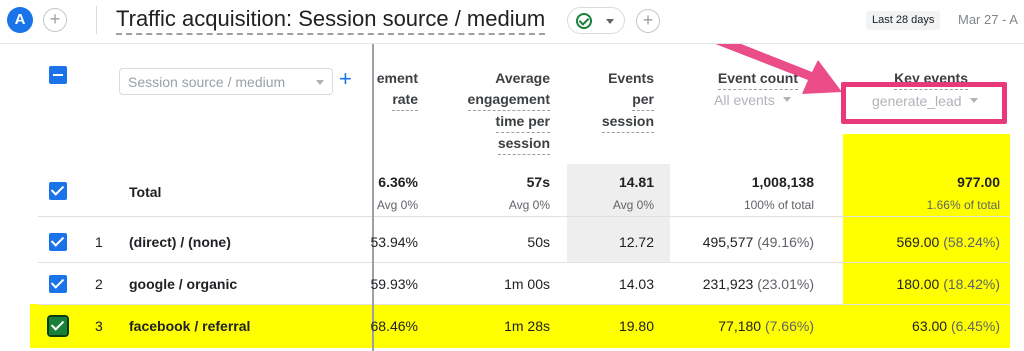 This screenshot has height=351, width=1024. Describe the element at coordinates (207, 82) in the screenshot. I see `dimension-select-label: Session source / medium` at that location.